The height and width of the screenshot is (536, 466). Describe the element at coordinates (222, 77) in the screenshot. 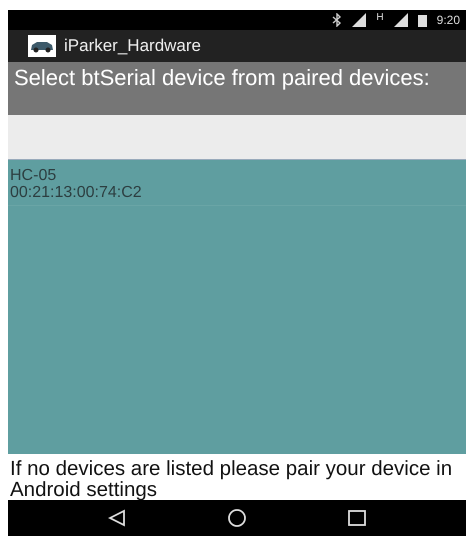

I see `header-text: Select btSerial device from paired devices:` at that location.